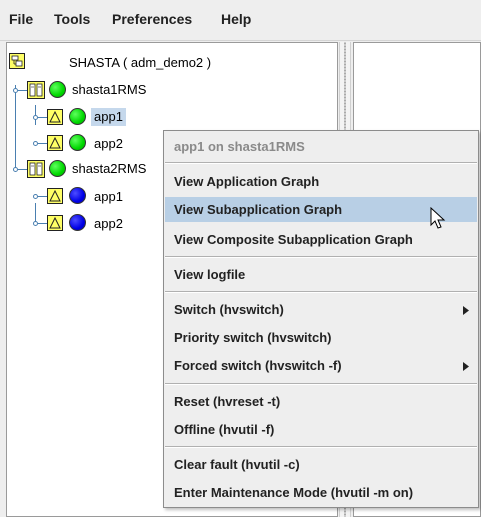 The width and height of the screenshot is (481, 517). Describe the element at coordinates (321, 309) in the screenshot. I see `switch-item: Switch (hvswitch)` at that location.